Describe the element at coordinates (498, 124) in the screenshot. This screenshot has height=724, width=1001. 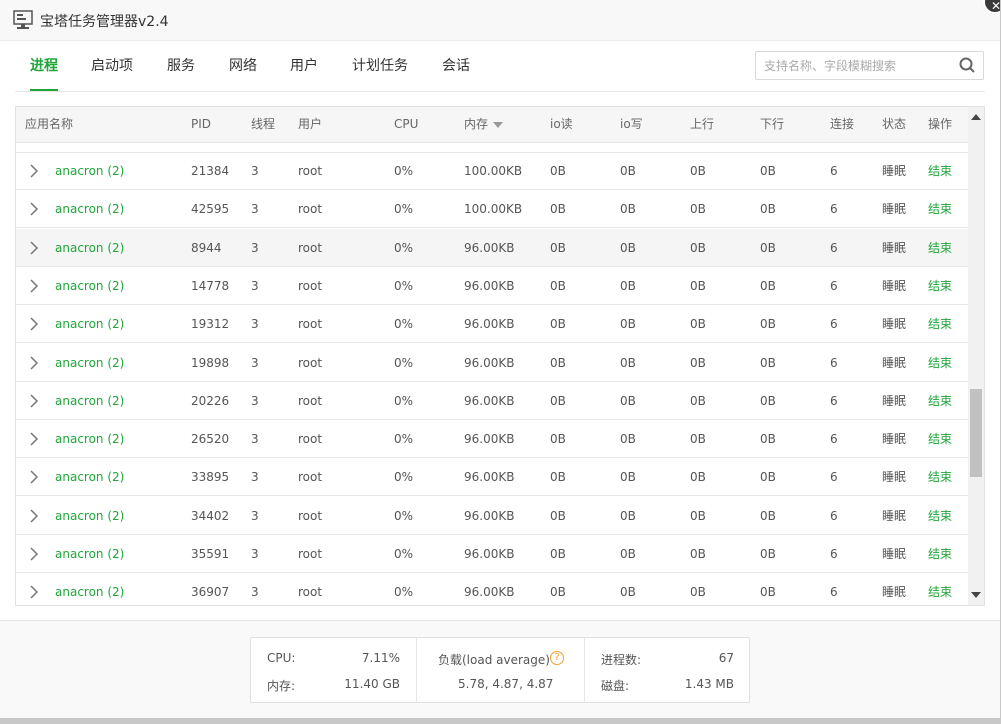
I see `sort-desc-icon` at that location.